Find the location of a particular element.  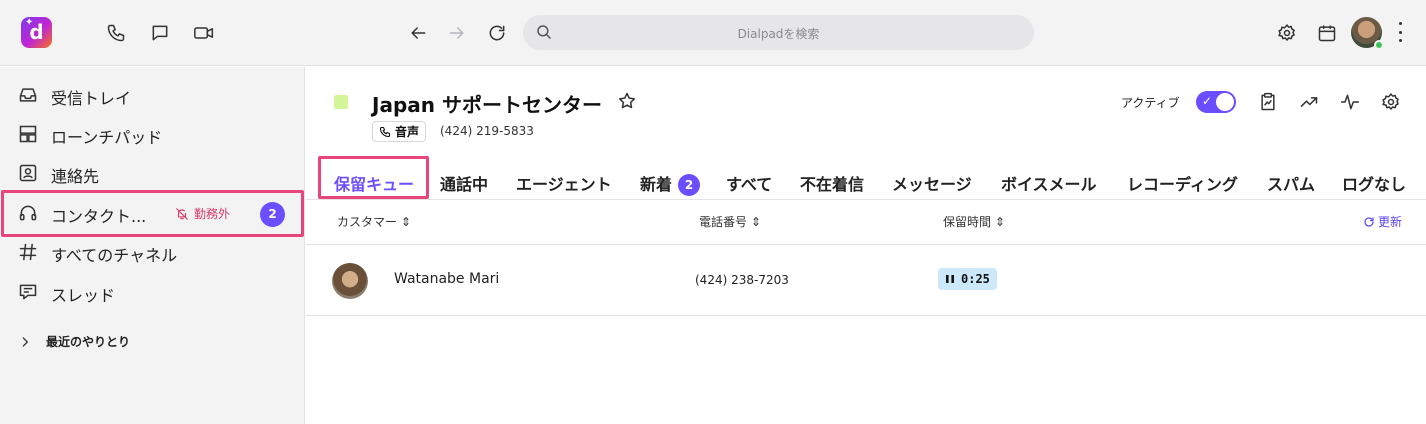

recent-label: 最近のやりとり is located at coordinates (88, 342).